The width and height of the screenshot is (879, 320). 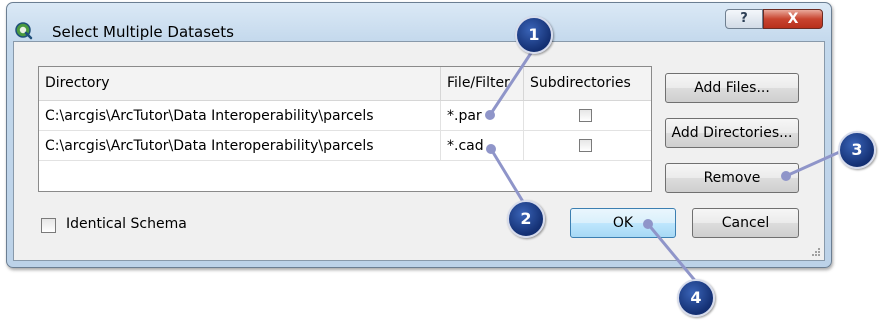 I want to click on callout-badge-2: 2, so click(x=526, y=219).